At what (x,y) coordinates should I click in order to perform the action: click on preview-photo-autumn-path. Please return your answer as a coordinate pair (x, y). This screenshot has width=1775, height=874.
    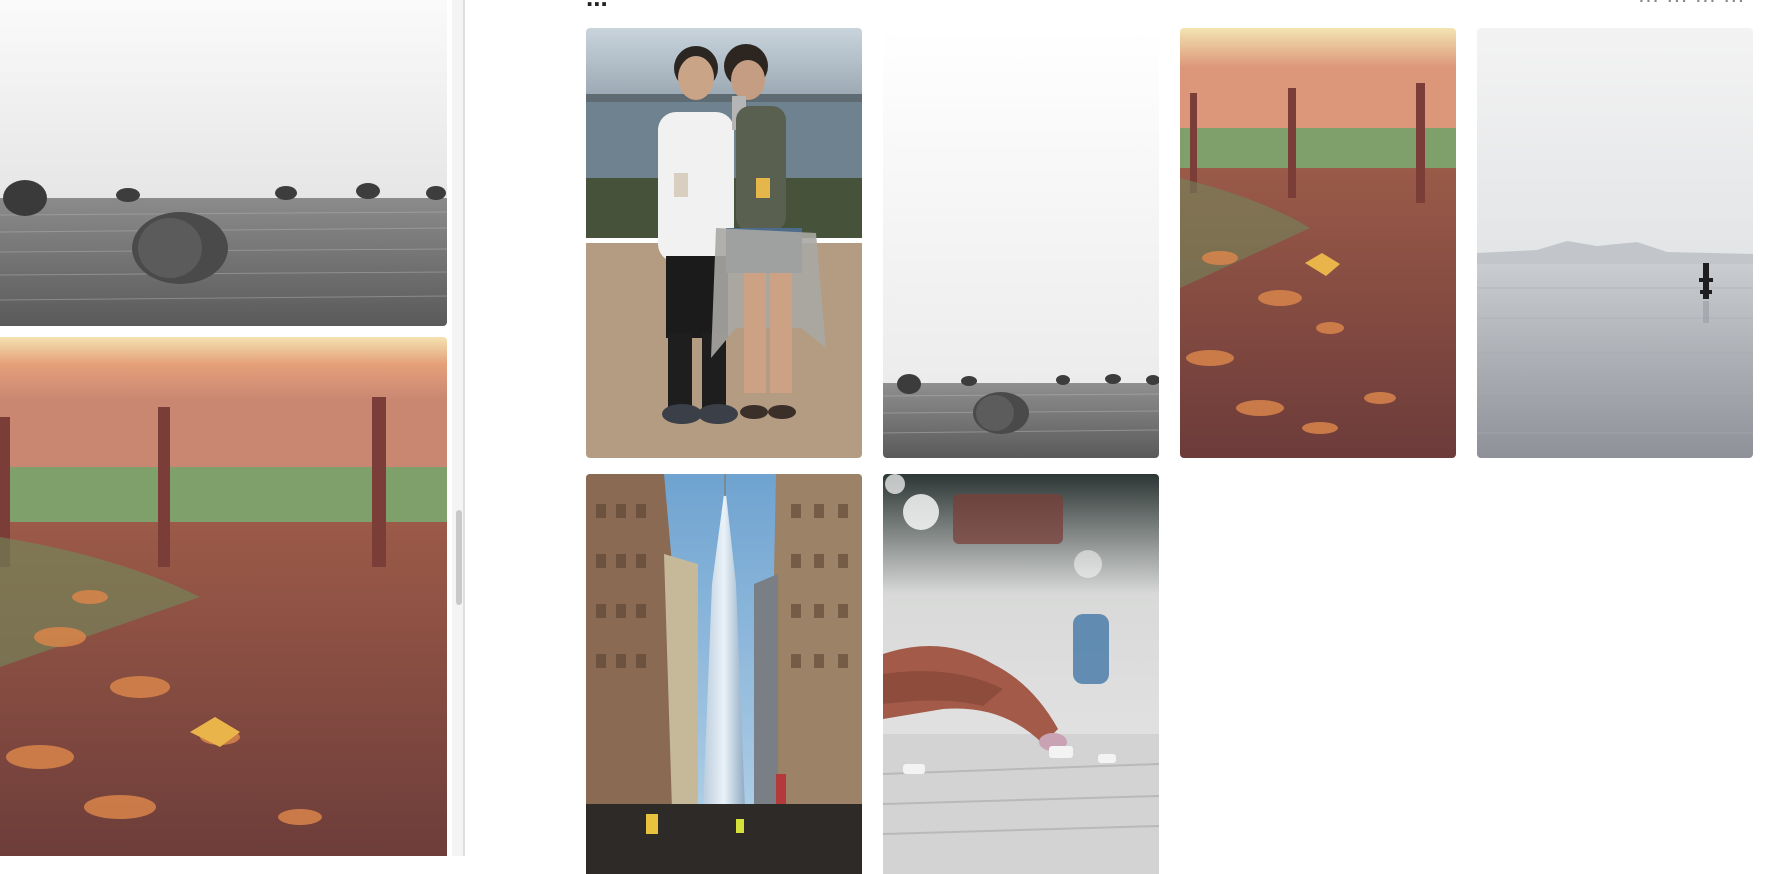
    Looking at the image, I should click on (223, 596).